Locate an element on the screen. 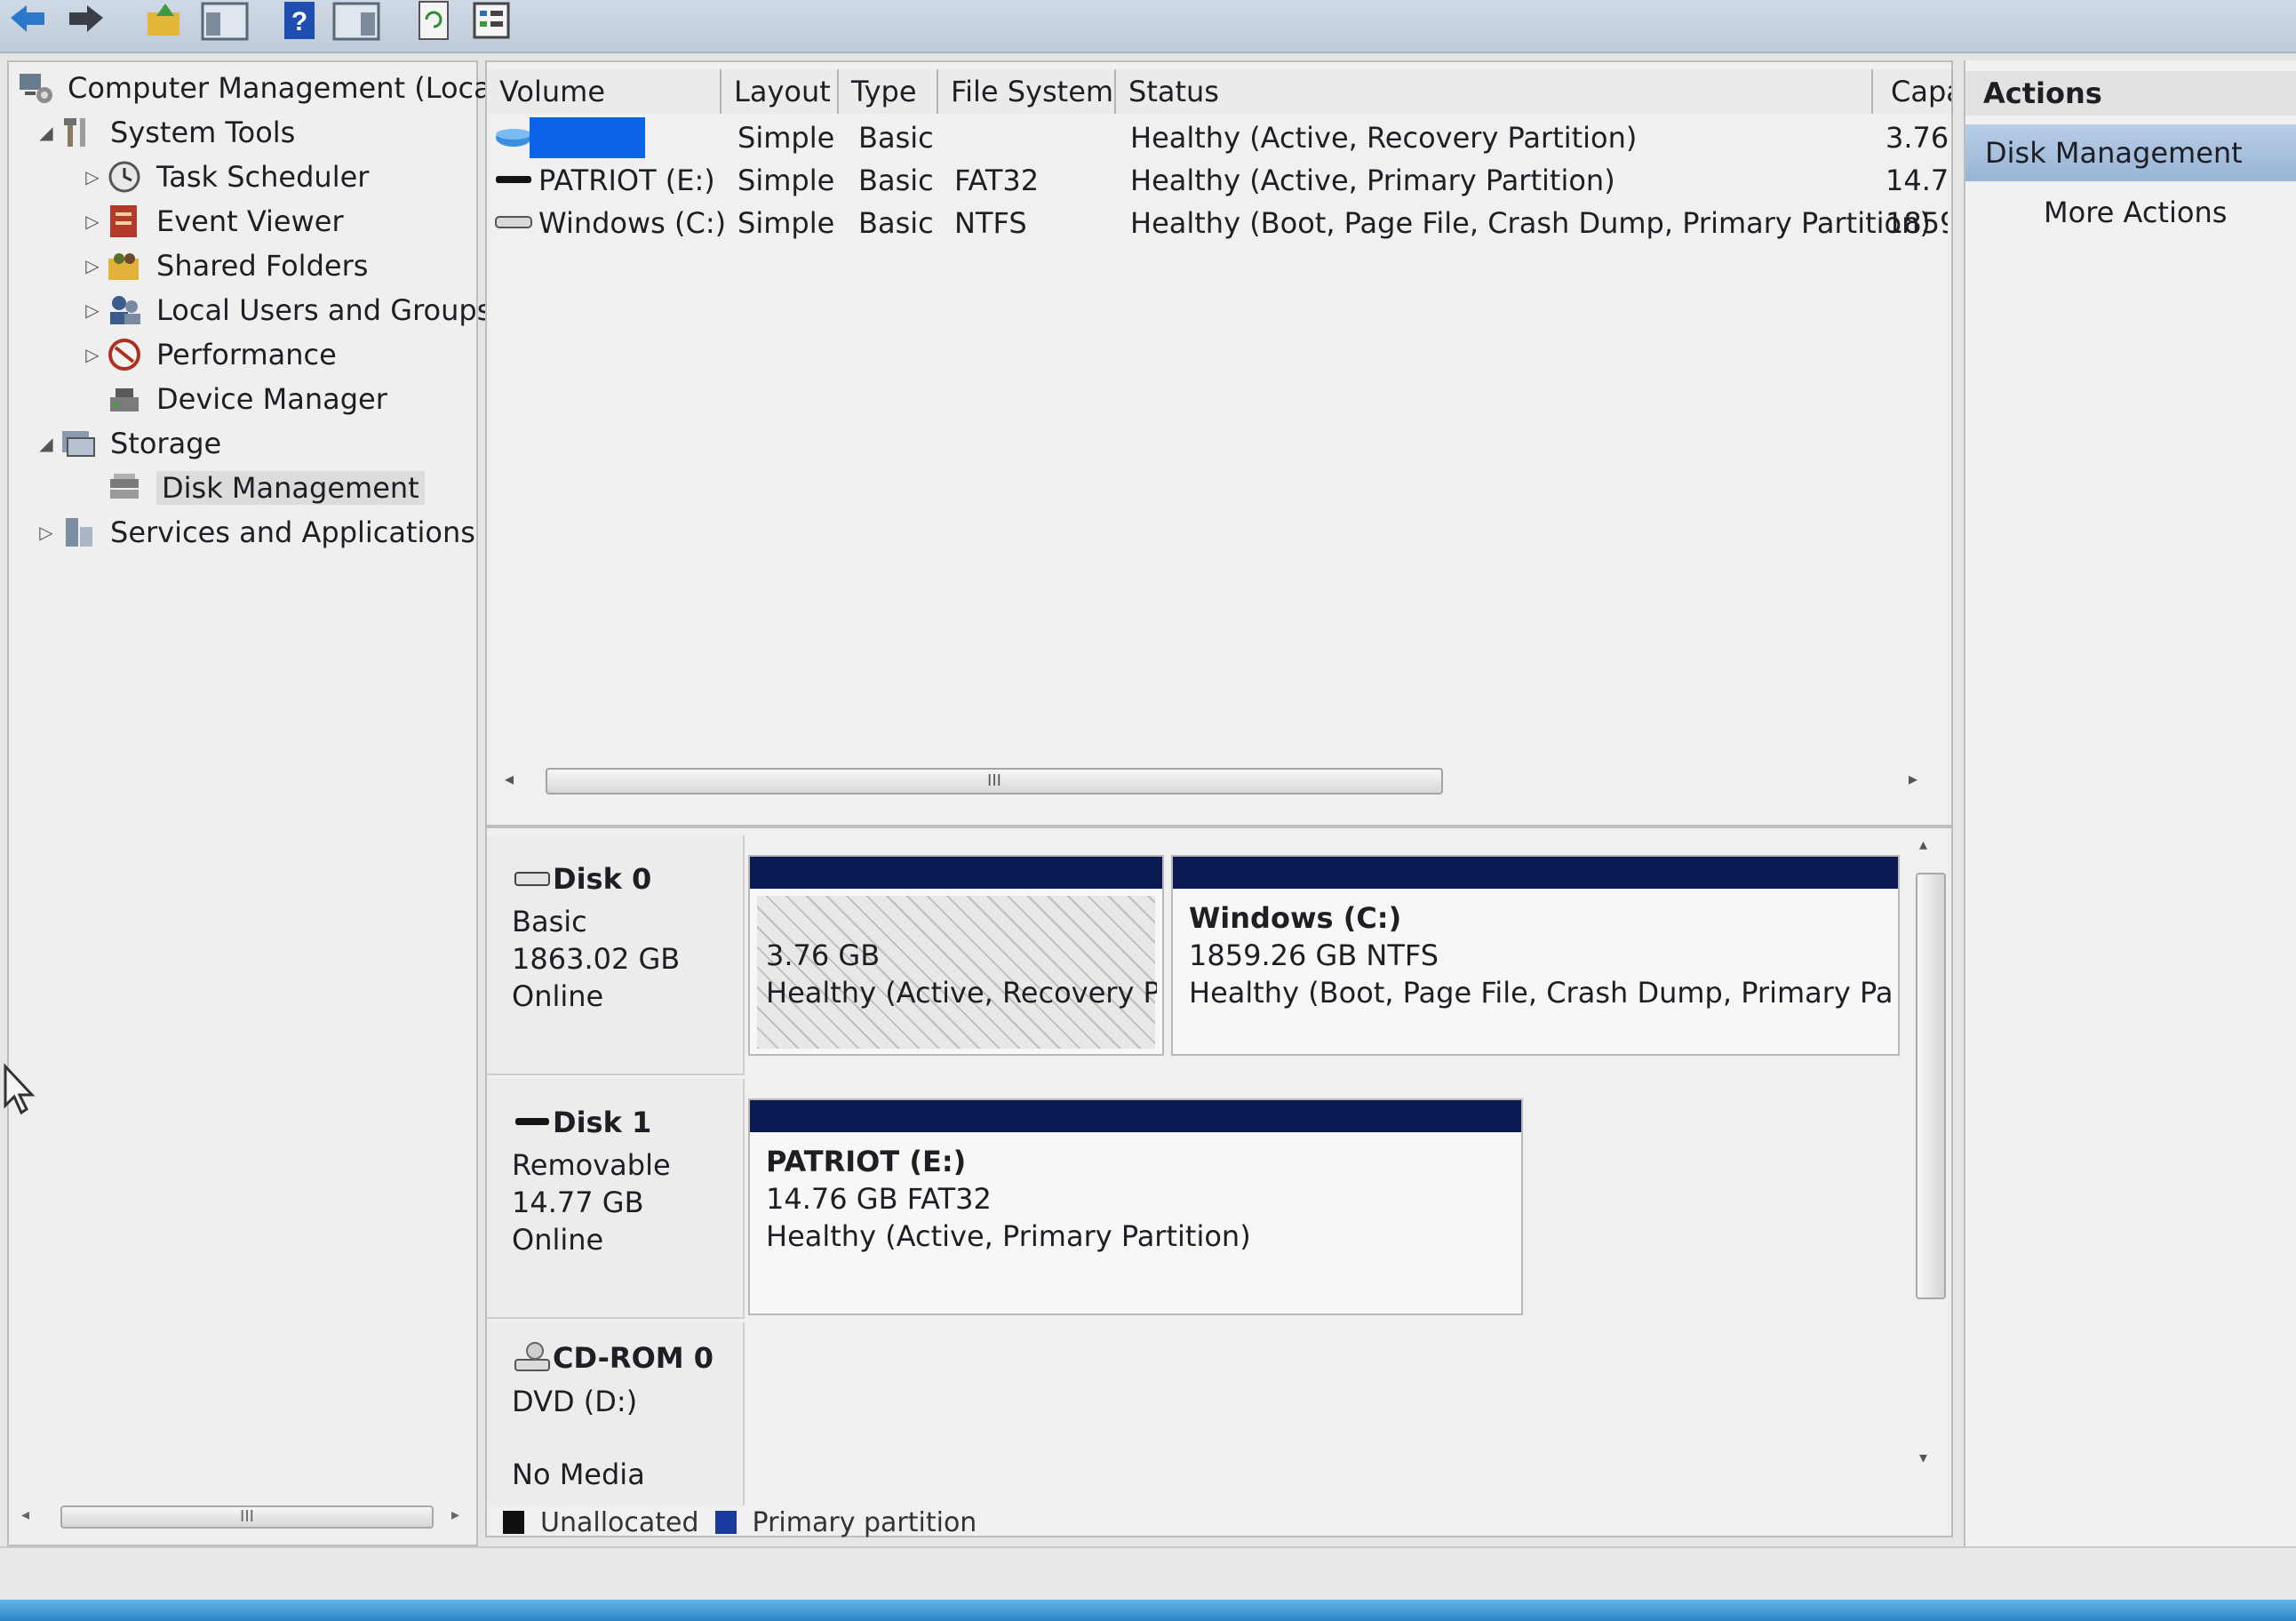 The image size is (2296, 1621). disk-0-label: Disk 0 Basic 1863.02 GB Online is located at coordinates (616, 955).